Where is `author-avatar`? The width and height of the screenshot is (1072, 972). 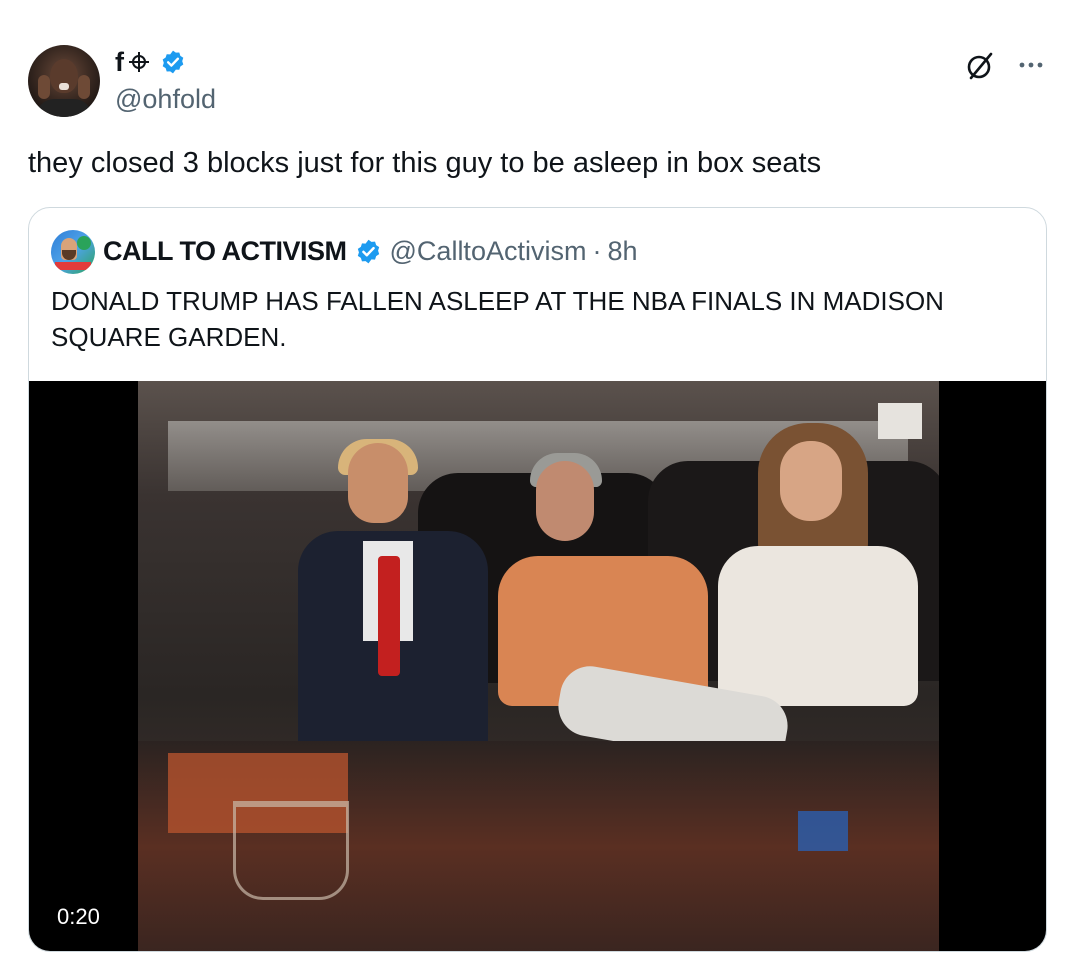 author-avatar is located at coordinates (64, 81).